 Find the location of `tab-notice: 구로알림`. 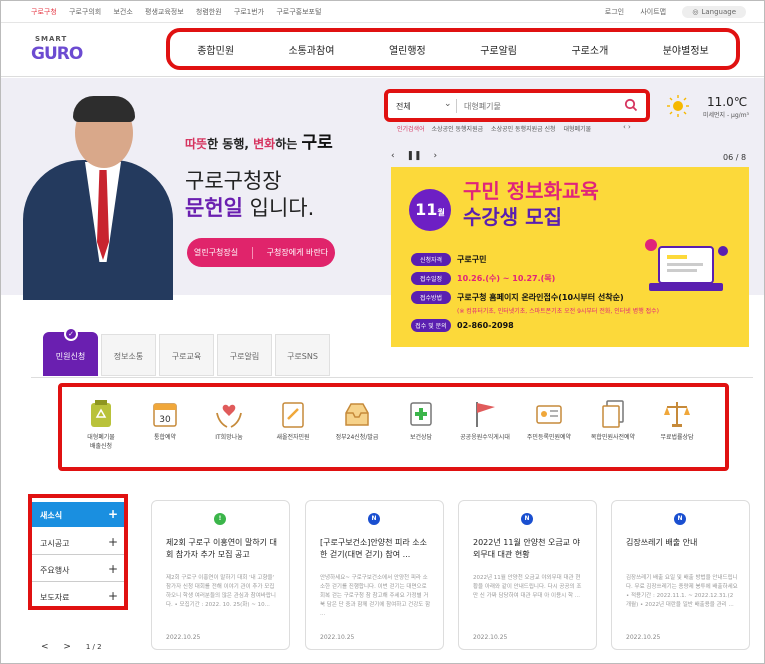

tab-notice: 구로알림 is located at coordinates (244, 355).